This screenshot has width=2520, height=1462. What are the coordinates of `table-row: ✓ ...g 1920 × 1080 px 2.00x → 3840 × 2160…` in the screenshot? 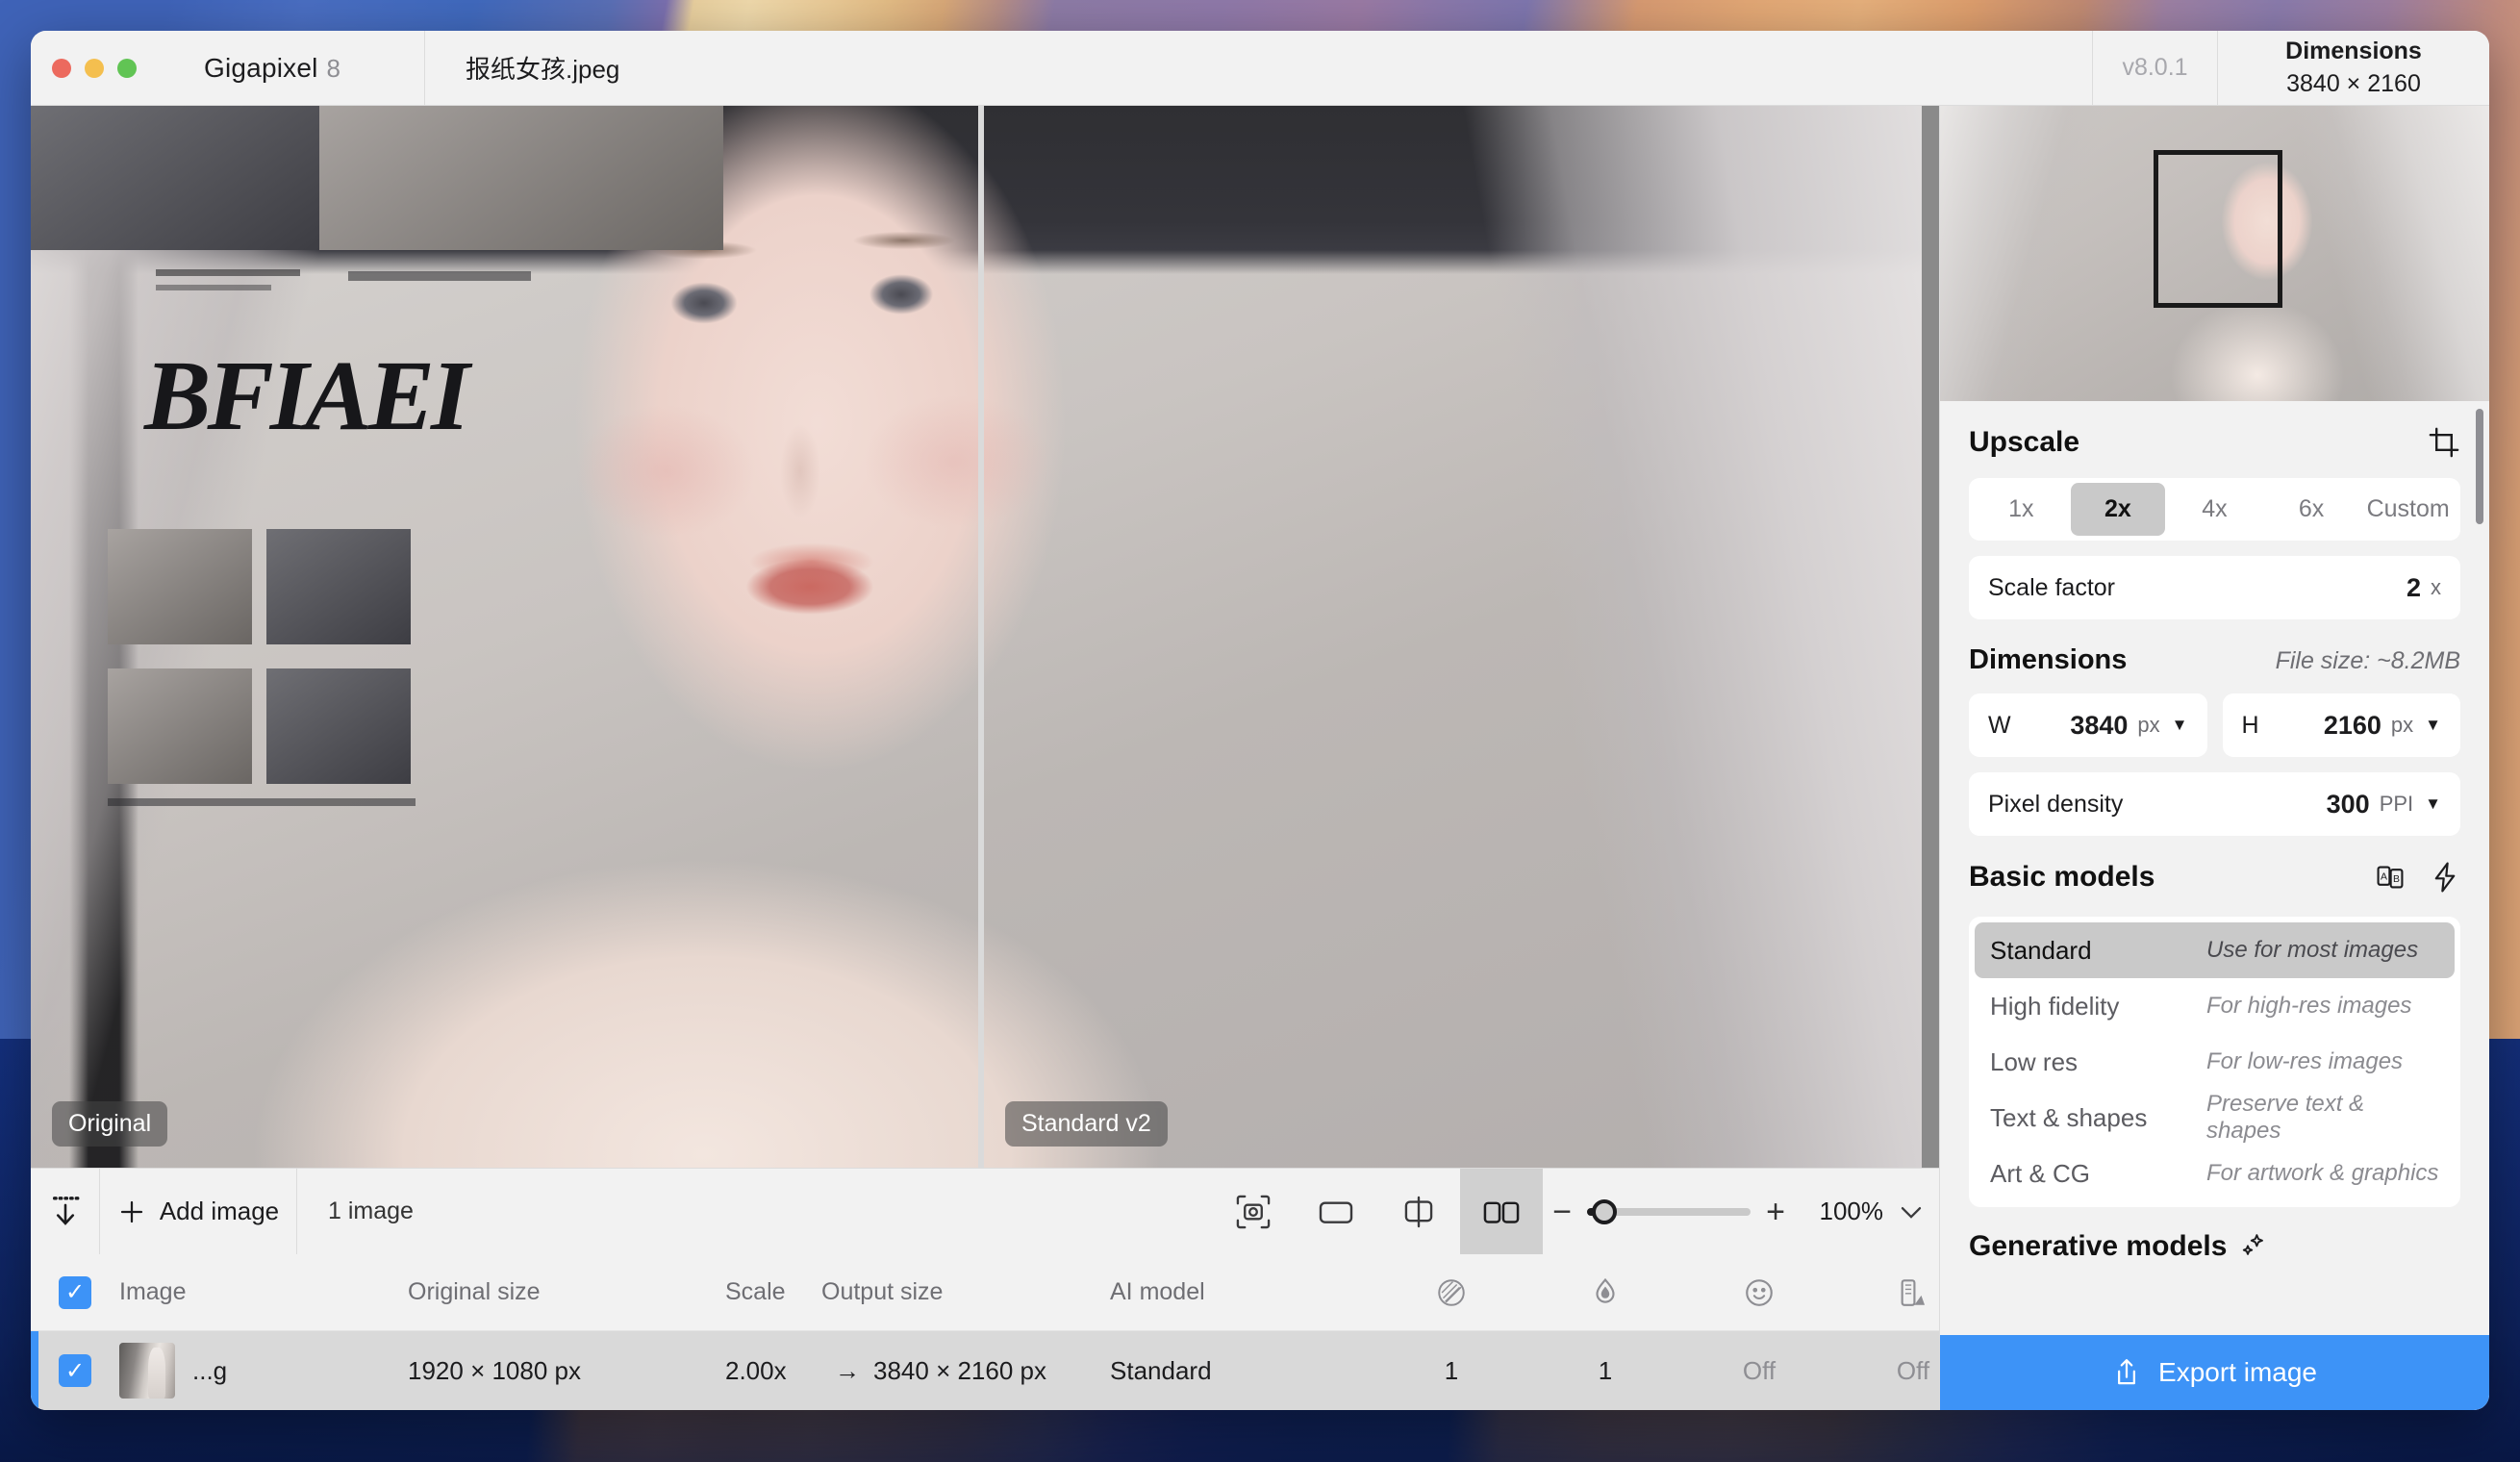 It's located at (1059, 1371).